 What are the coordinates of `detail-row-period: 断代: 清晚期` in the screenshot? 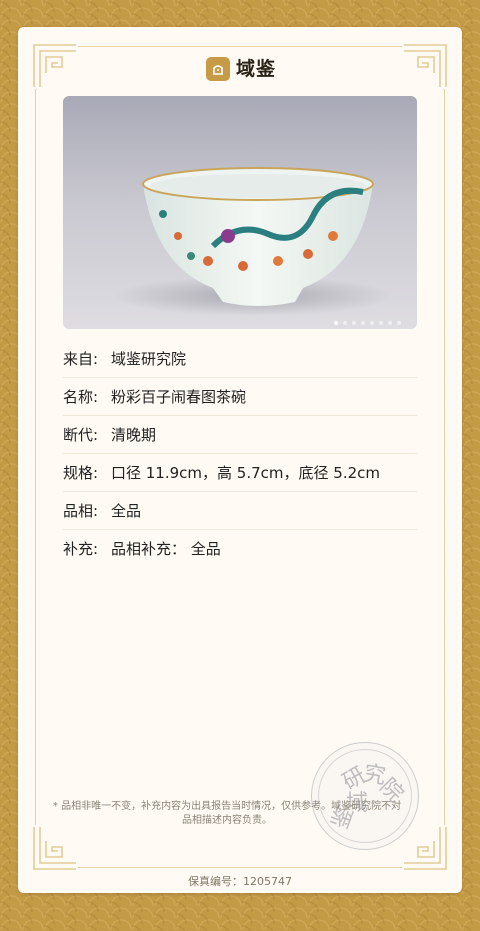 It's located at (240, 435).